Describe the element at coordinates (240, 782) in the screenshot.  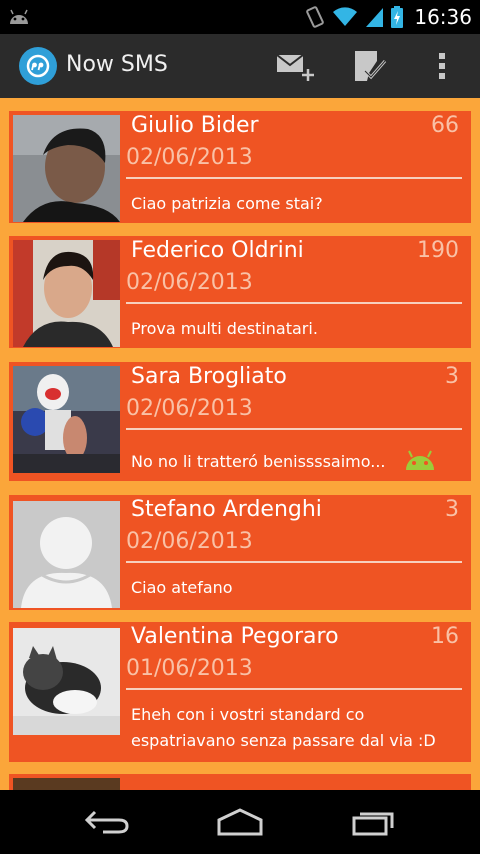
I see `conversation-item-partial` at that location.